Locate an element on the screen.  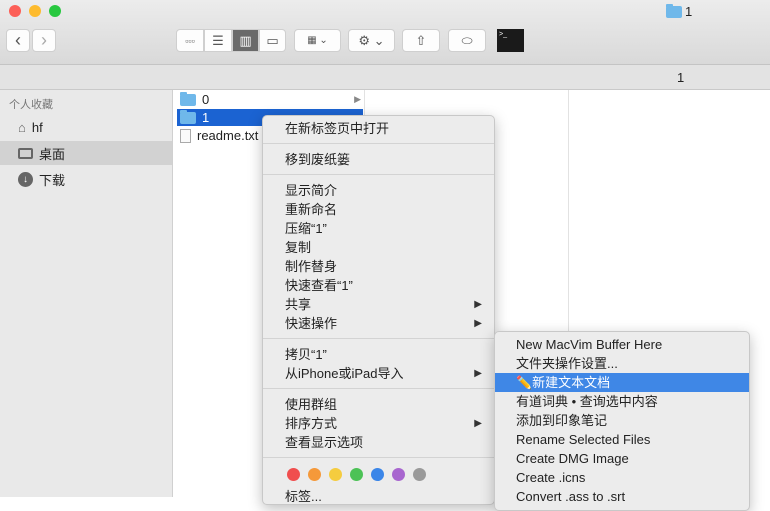
submenu-item: 有道词典 • 查询选中内容 is located at coordinates (622, 401).